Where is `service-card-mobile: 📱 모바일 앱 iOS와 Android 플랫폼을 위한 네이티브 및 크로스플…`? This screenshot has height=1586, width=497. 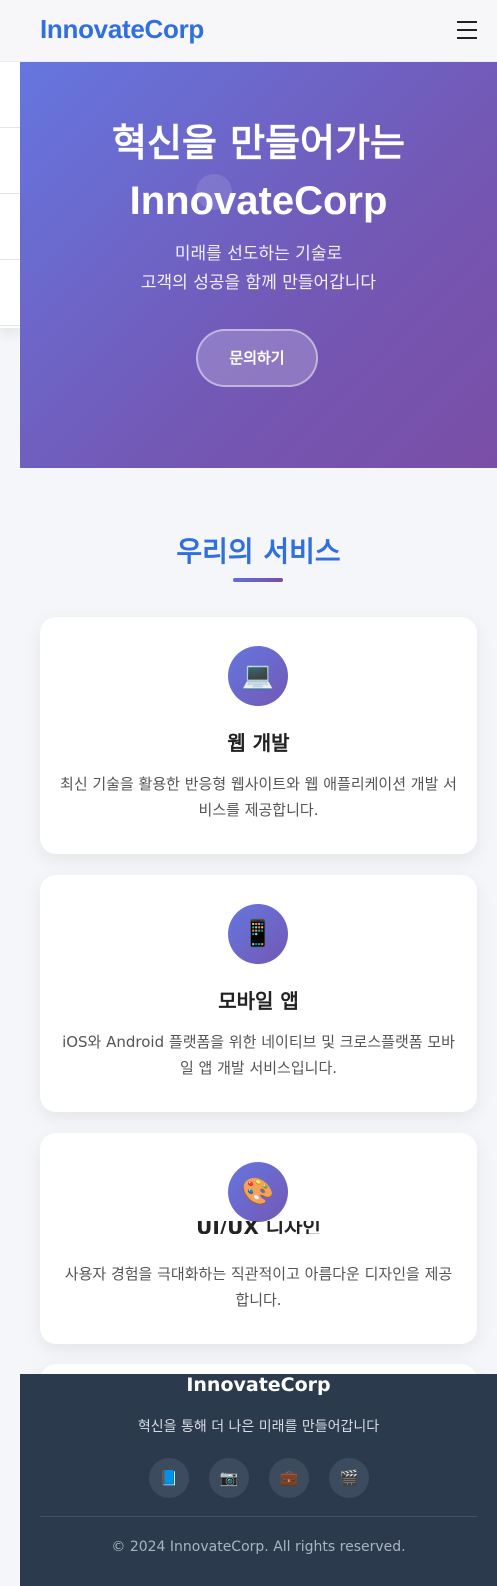
service-card-mobile: 📱 모바일 앱 iOS와 Android 플랫폼을 위한 네이티브 및 크로스플… is located at coordinates (258, 993).